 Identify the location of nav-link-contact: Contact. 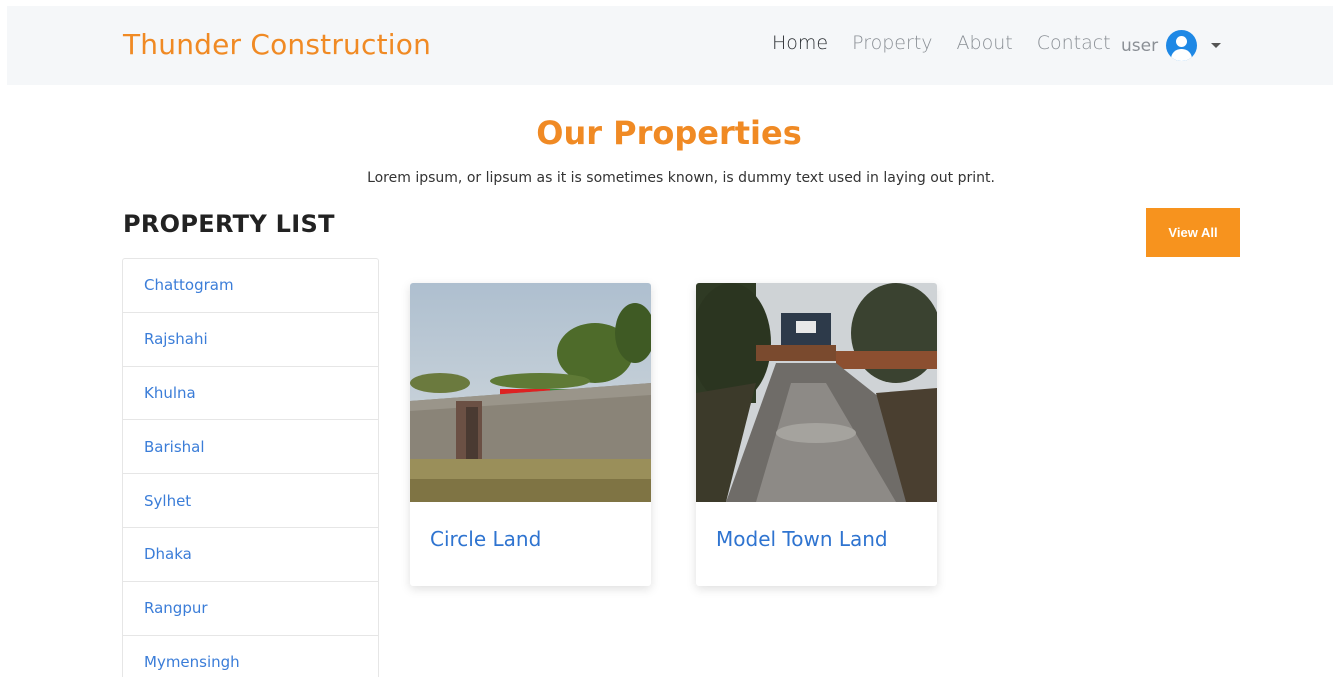
(1074, 43).